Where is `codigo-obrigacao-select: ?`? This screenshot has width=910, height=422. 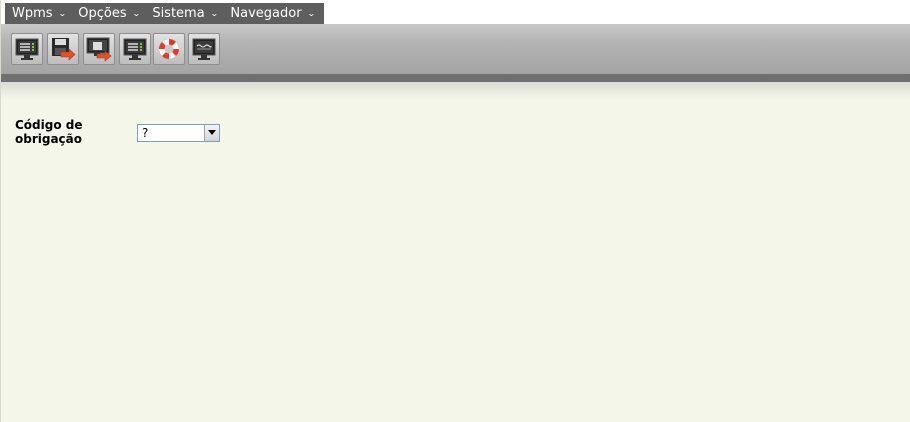
codigo-obrigacao-select: ? is located at coordinates (178, 133).